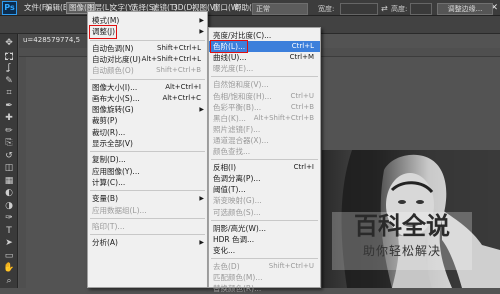 The height and width of the screenshot is (294, 500). Describe the element at coordinates (9, 68) in the screenshot. I see `lasso-icon: ʆ` at that location.